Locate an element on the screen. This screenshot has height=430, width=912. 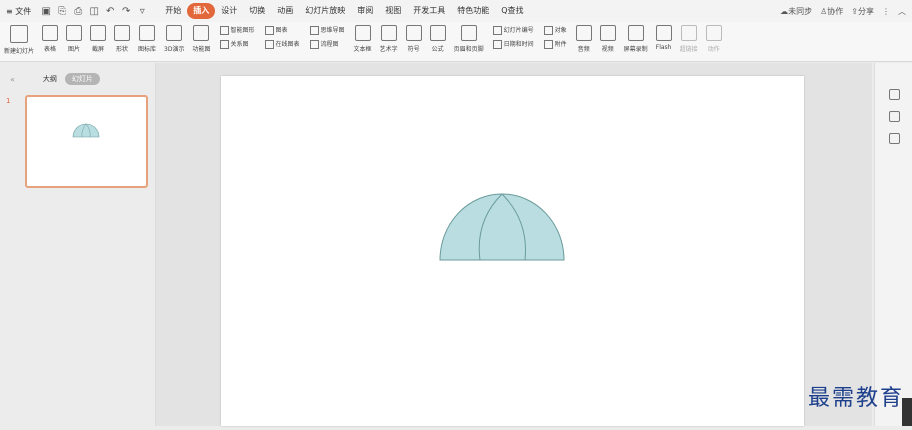
mindmap-button: 思维导图 is located at coordinates (327, 30).